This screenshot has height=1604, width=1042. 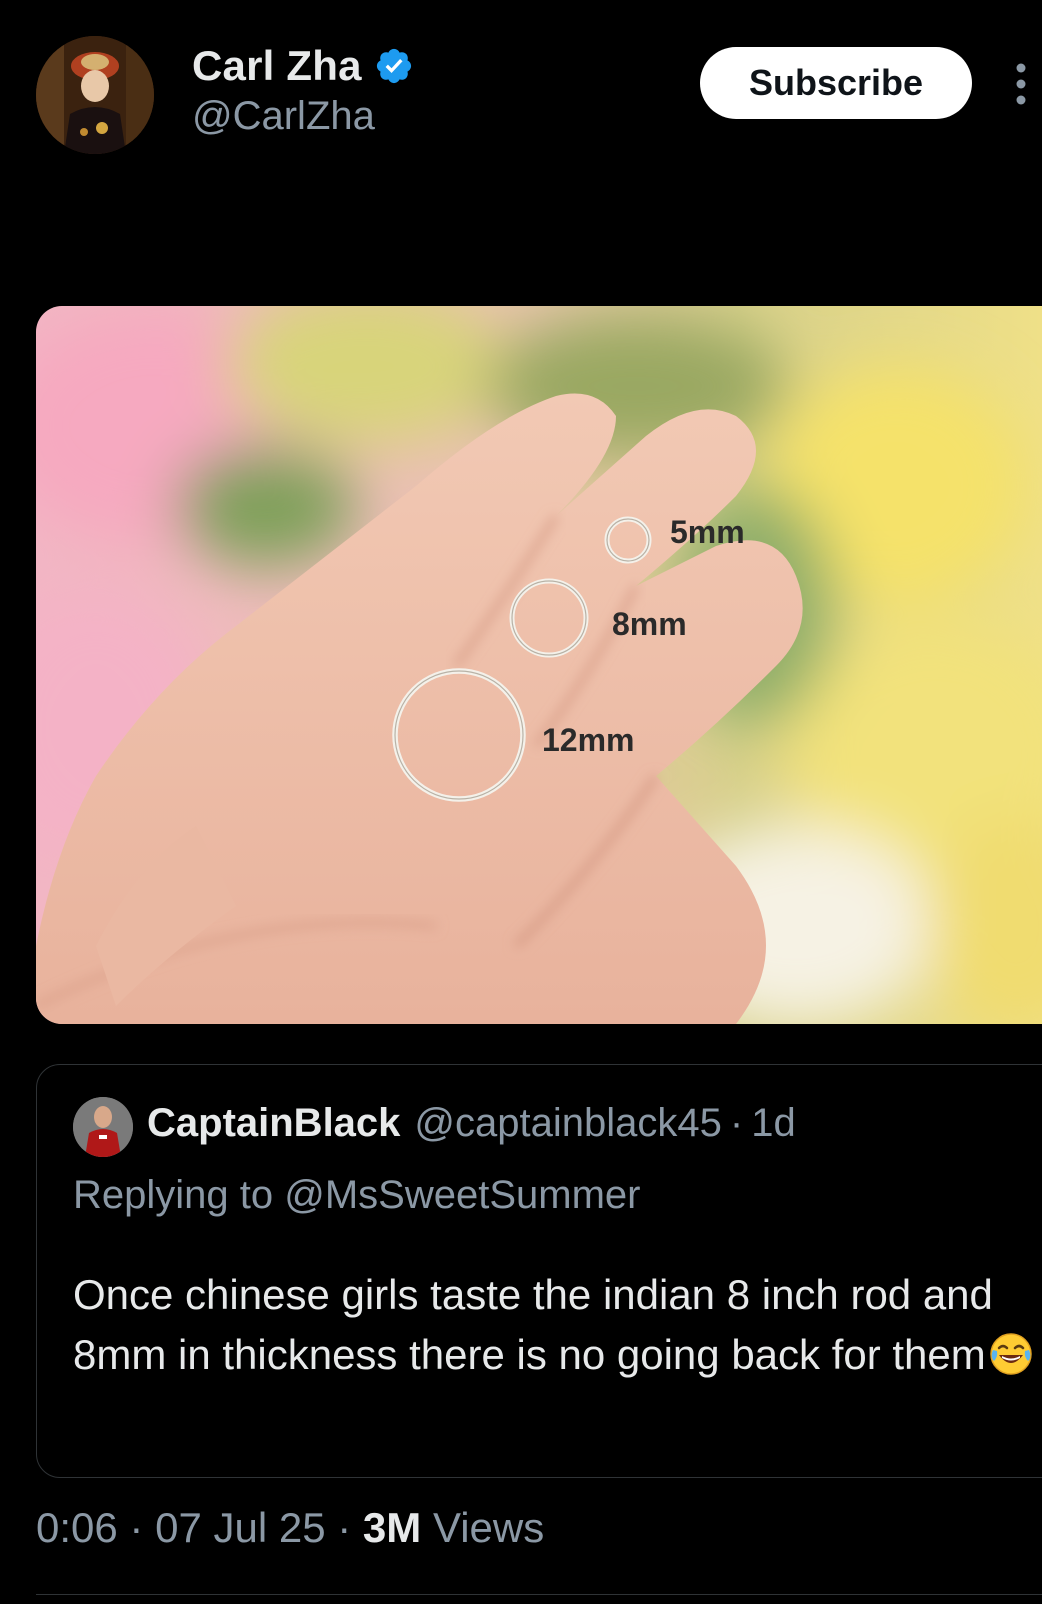 What do you see at coordinates (240, 1527) in the screenshot?
I see `post-date: 07 Jul 25` at bounding box center [240, 1527].